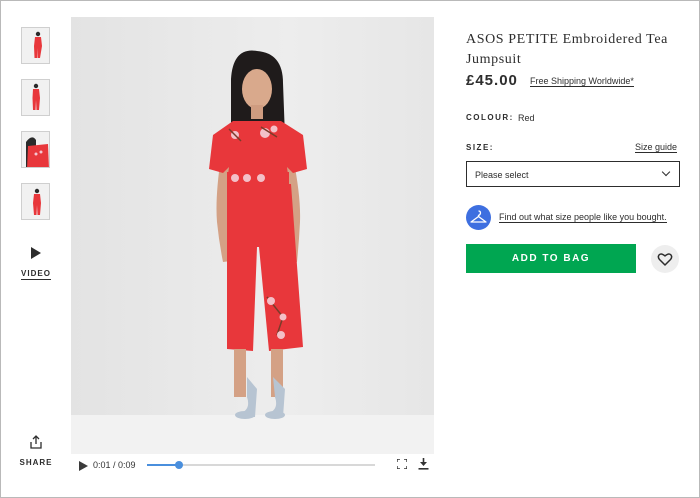 This screenshot has height=498, width=700. I want to click on colour-label: COLOUR:, so click(490, 117).